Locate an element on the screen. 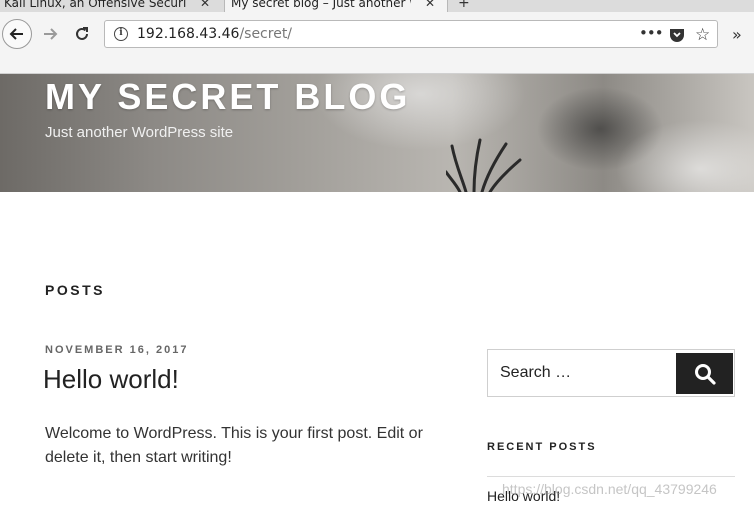 Image resolution: width=754 pixels, height=509 pixels. search-icon is located at coordinates (705, 374).